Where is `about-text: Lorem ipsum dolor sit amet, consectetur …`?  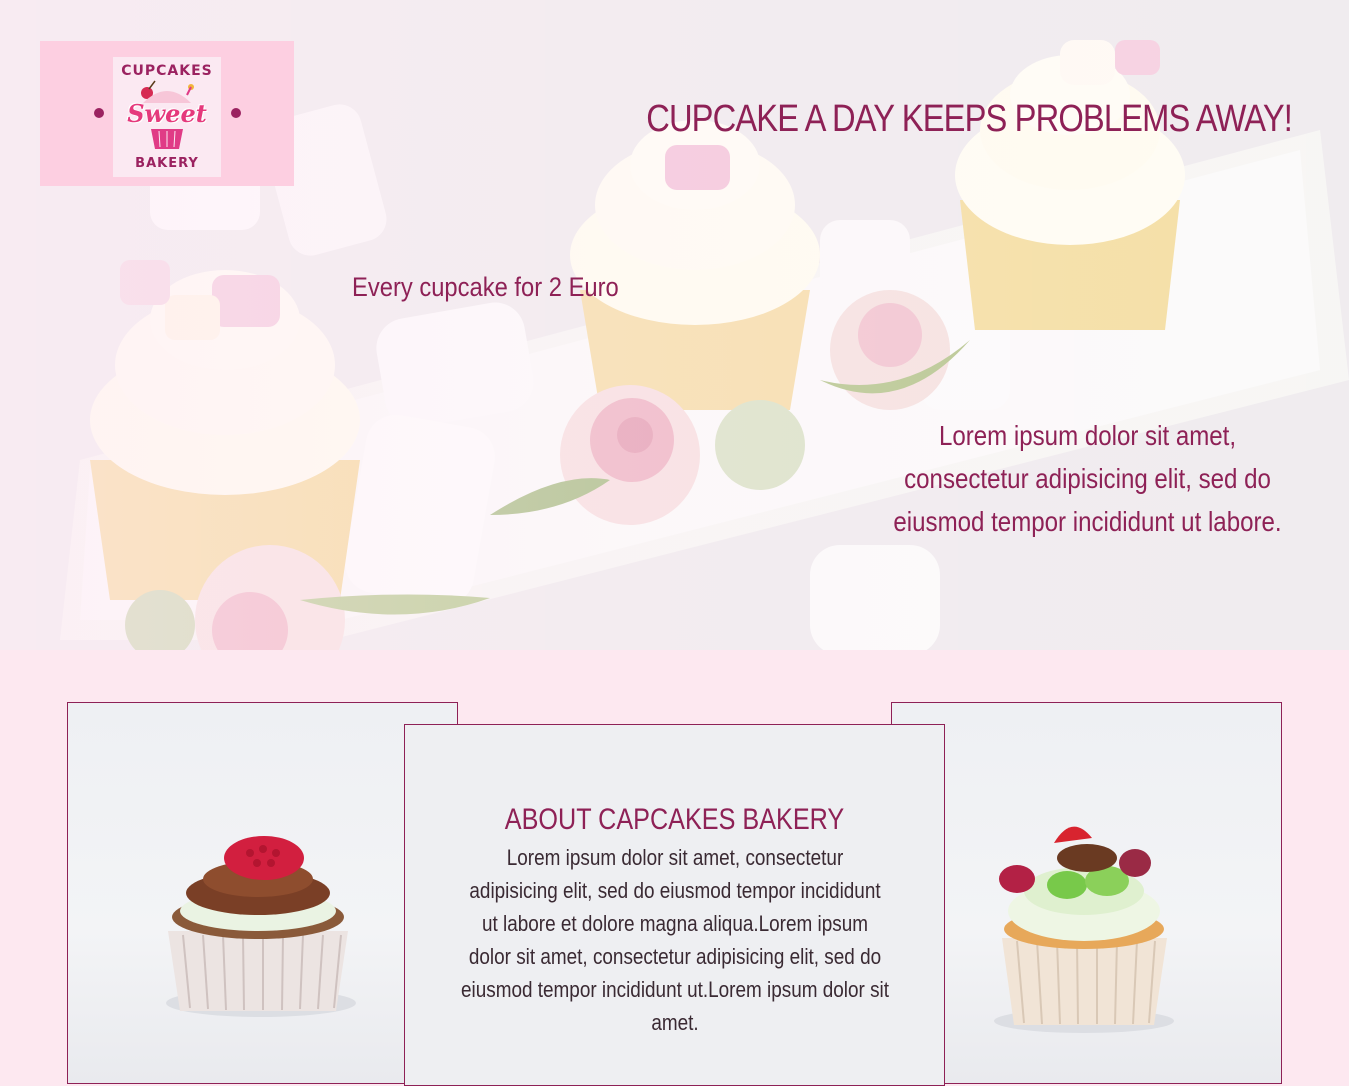 about-text: Lorem ipsum dolor sit amet, consectetur … is located at coordinates (674, 940).